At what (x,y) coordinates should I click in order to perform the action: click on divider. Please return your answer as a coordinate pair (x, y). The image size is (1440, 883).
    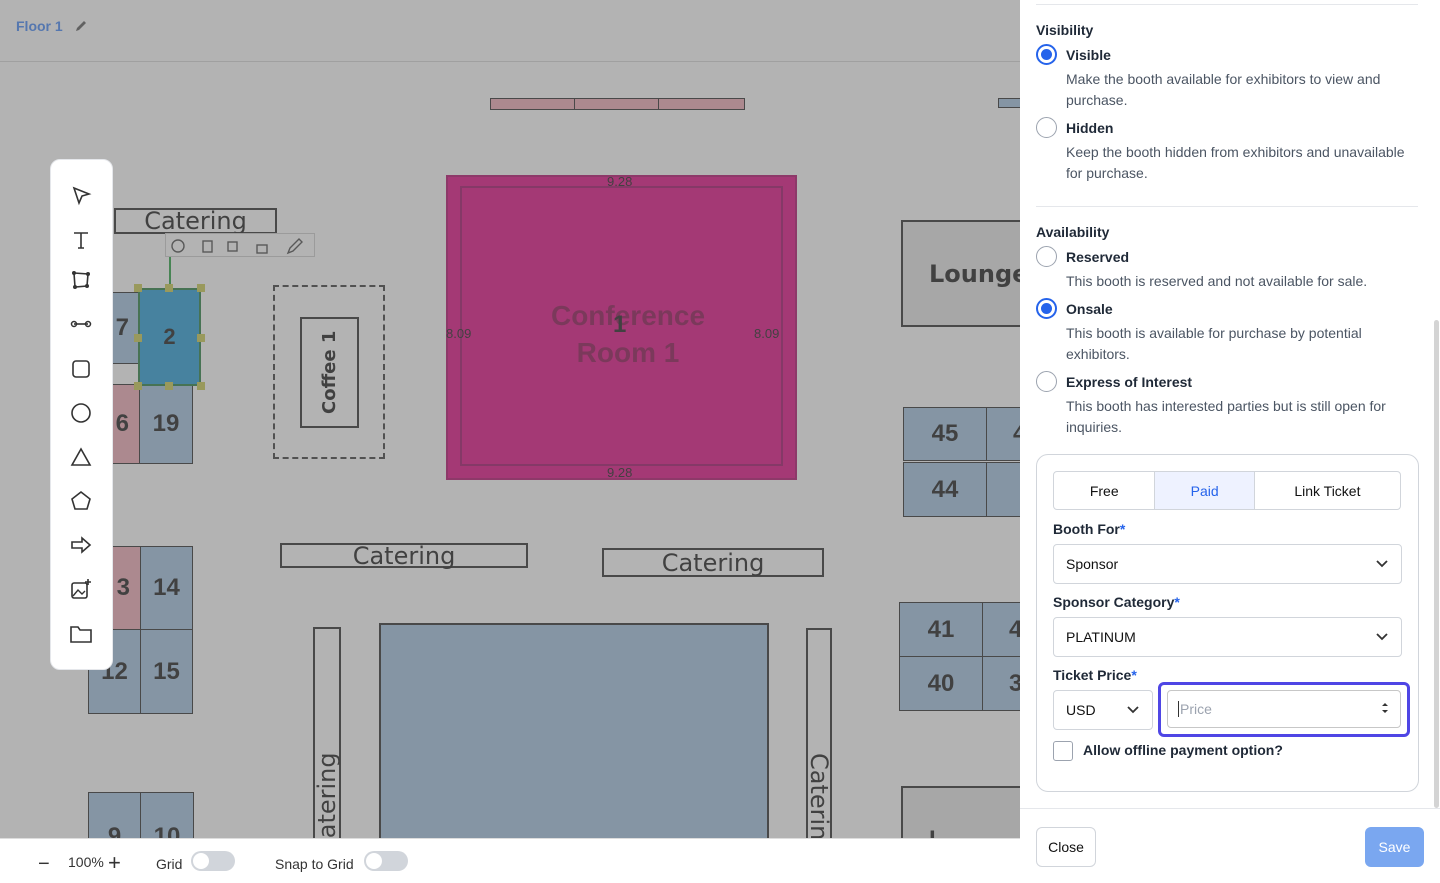
    Looking at the image, I should click on (1227, 206).